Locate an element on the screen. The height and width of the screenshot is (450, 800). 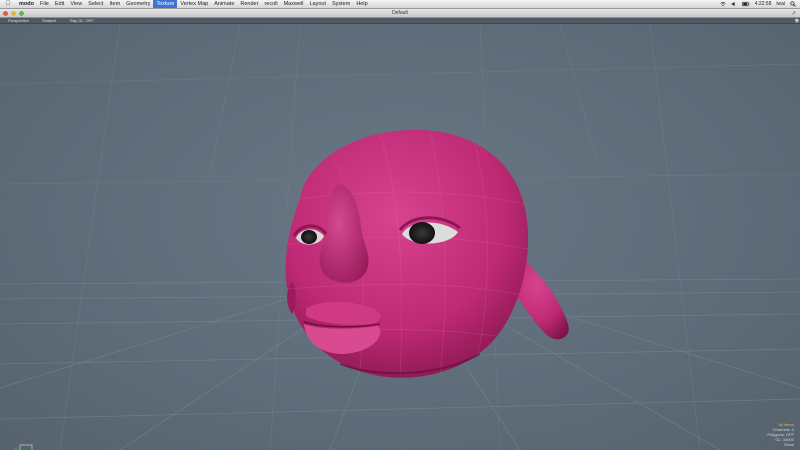
status-area: 4:22:58 iwai is located at coordinates (758, 4).